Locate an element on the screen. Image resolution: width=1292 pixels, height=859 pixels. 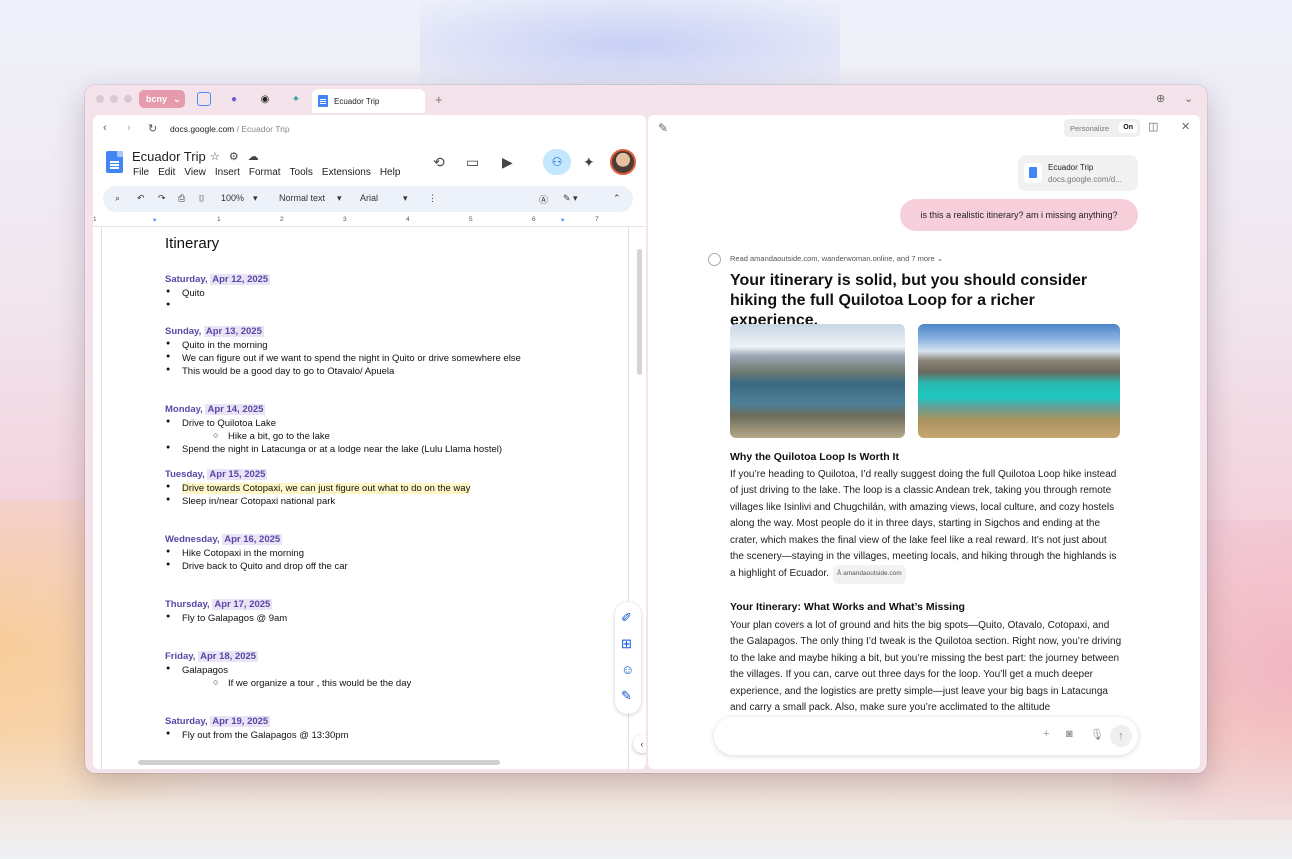
ruler-mark: 6 is located at coordinates (534, 219).